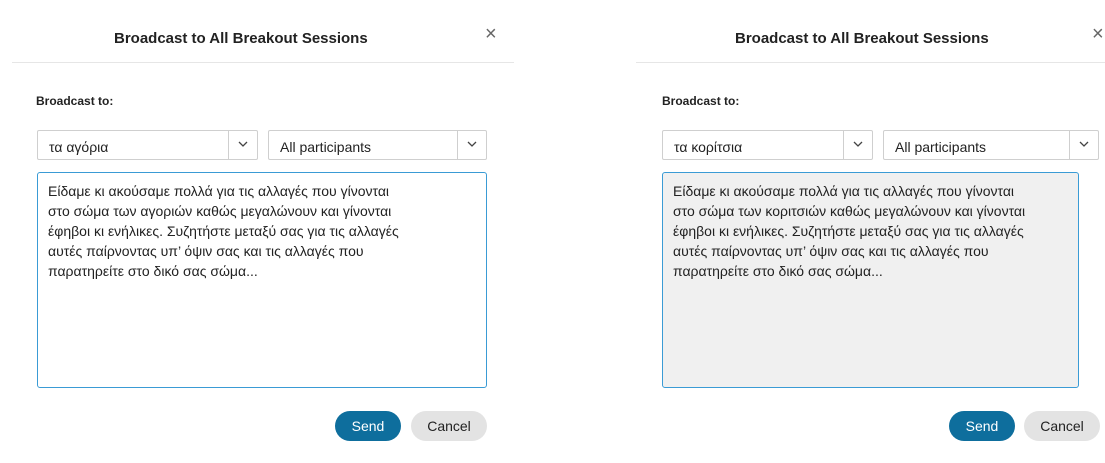 This screenshot has height=463, width=1105. I want to click on session-select-value: τα κορίτσια, so click(708, 147).